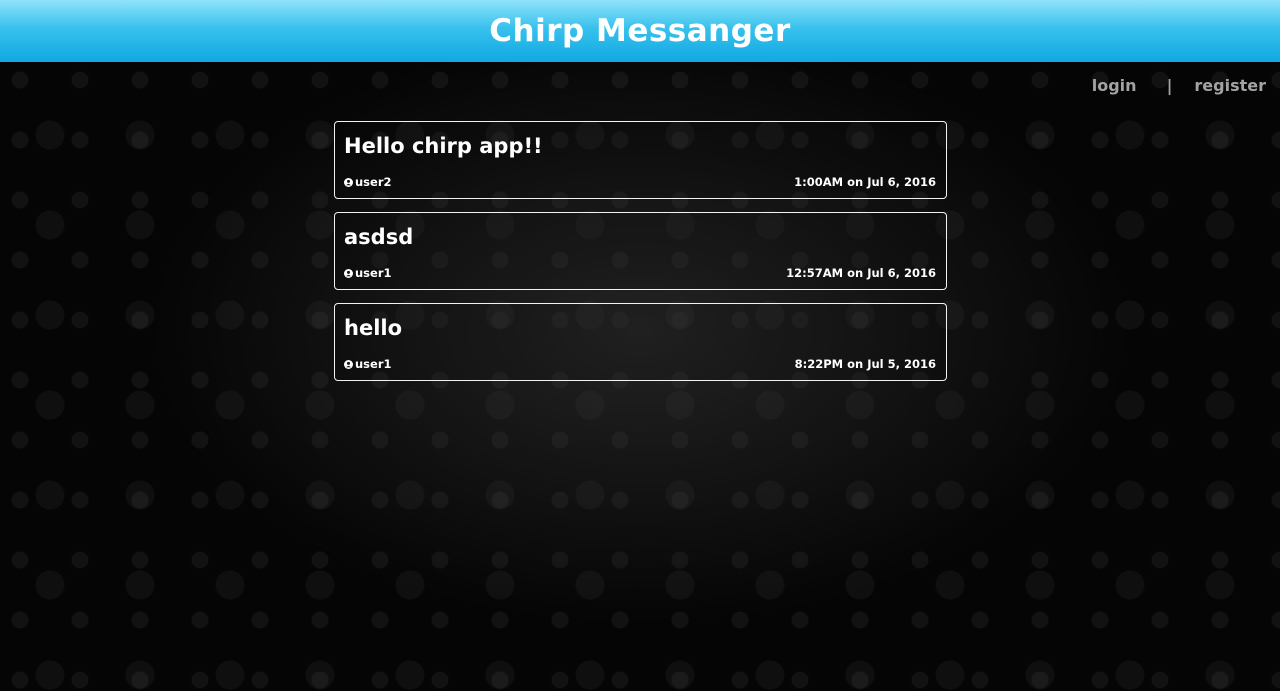 The height and width of the screenshot is (691, 1280). What do you see at coordinates (640, 251) in the screenshot?
I see `post-card: asdsd user1 12:57AM on Jul 6, 2016` at bounding box center [640, 251].